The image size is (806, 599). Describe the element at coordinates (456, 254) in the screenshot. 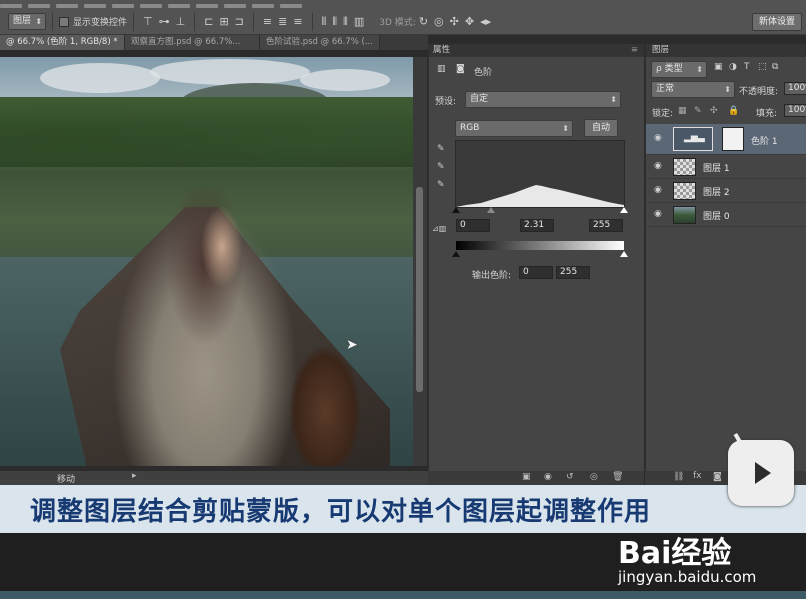

I see `output-black-slider` at that location.